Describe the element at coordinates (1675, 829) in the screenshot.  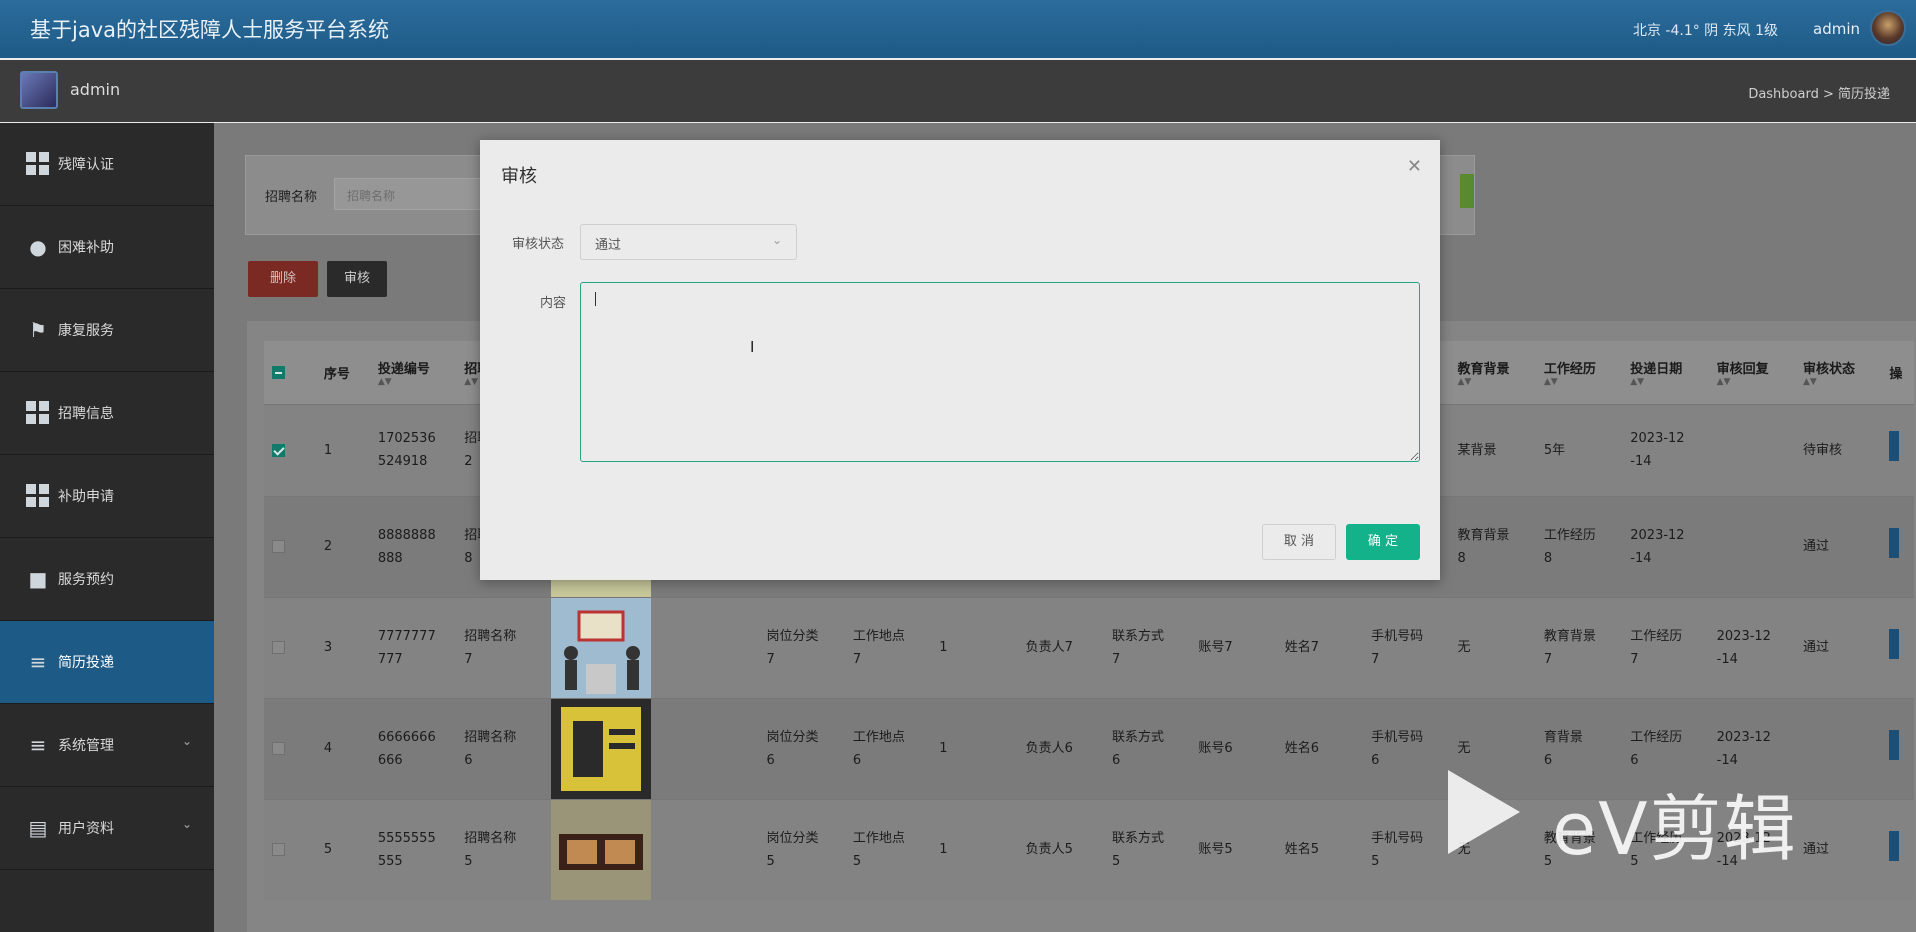
I see `watermark-text: eV剪辑` at that location.